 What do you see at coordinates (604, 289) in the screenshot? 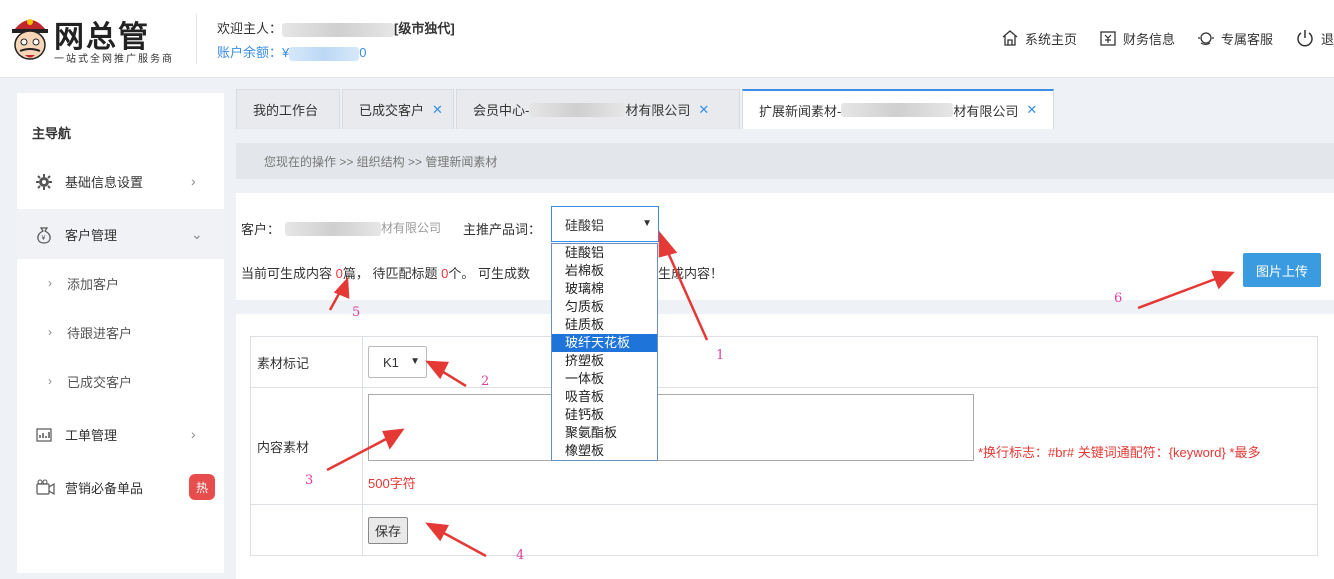
I see `product-option: 玻璃棉` at bounding box center [604, 289].